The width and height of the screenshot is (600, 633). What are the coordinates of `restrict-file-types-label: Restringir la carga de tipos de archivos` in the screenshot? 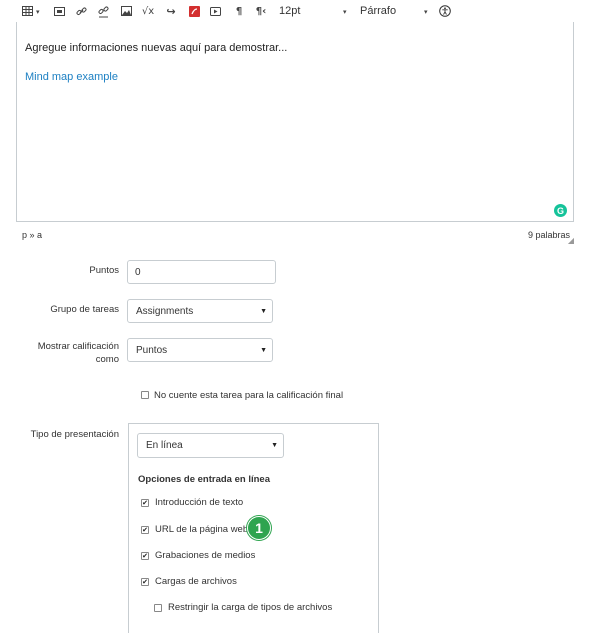 It's located at (250, 607).